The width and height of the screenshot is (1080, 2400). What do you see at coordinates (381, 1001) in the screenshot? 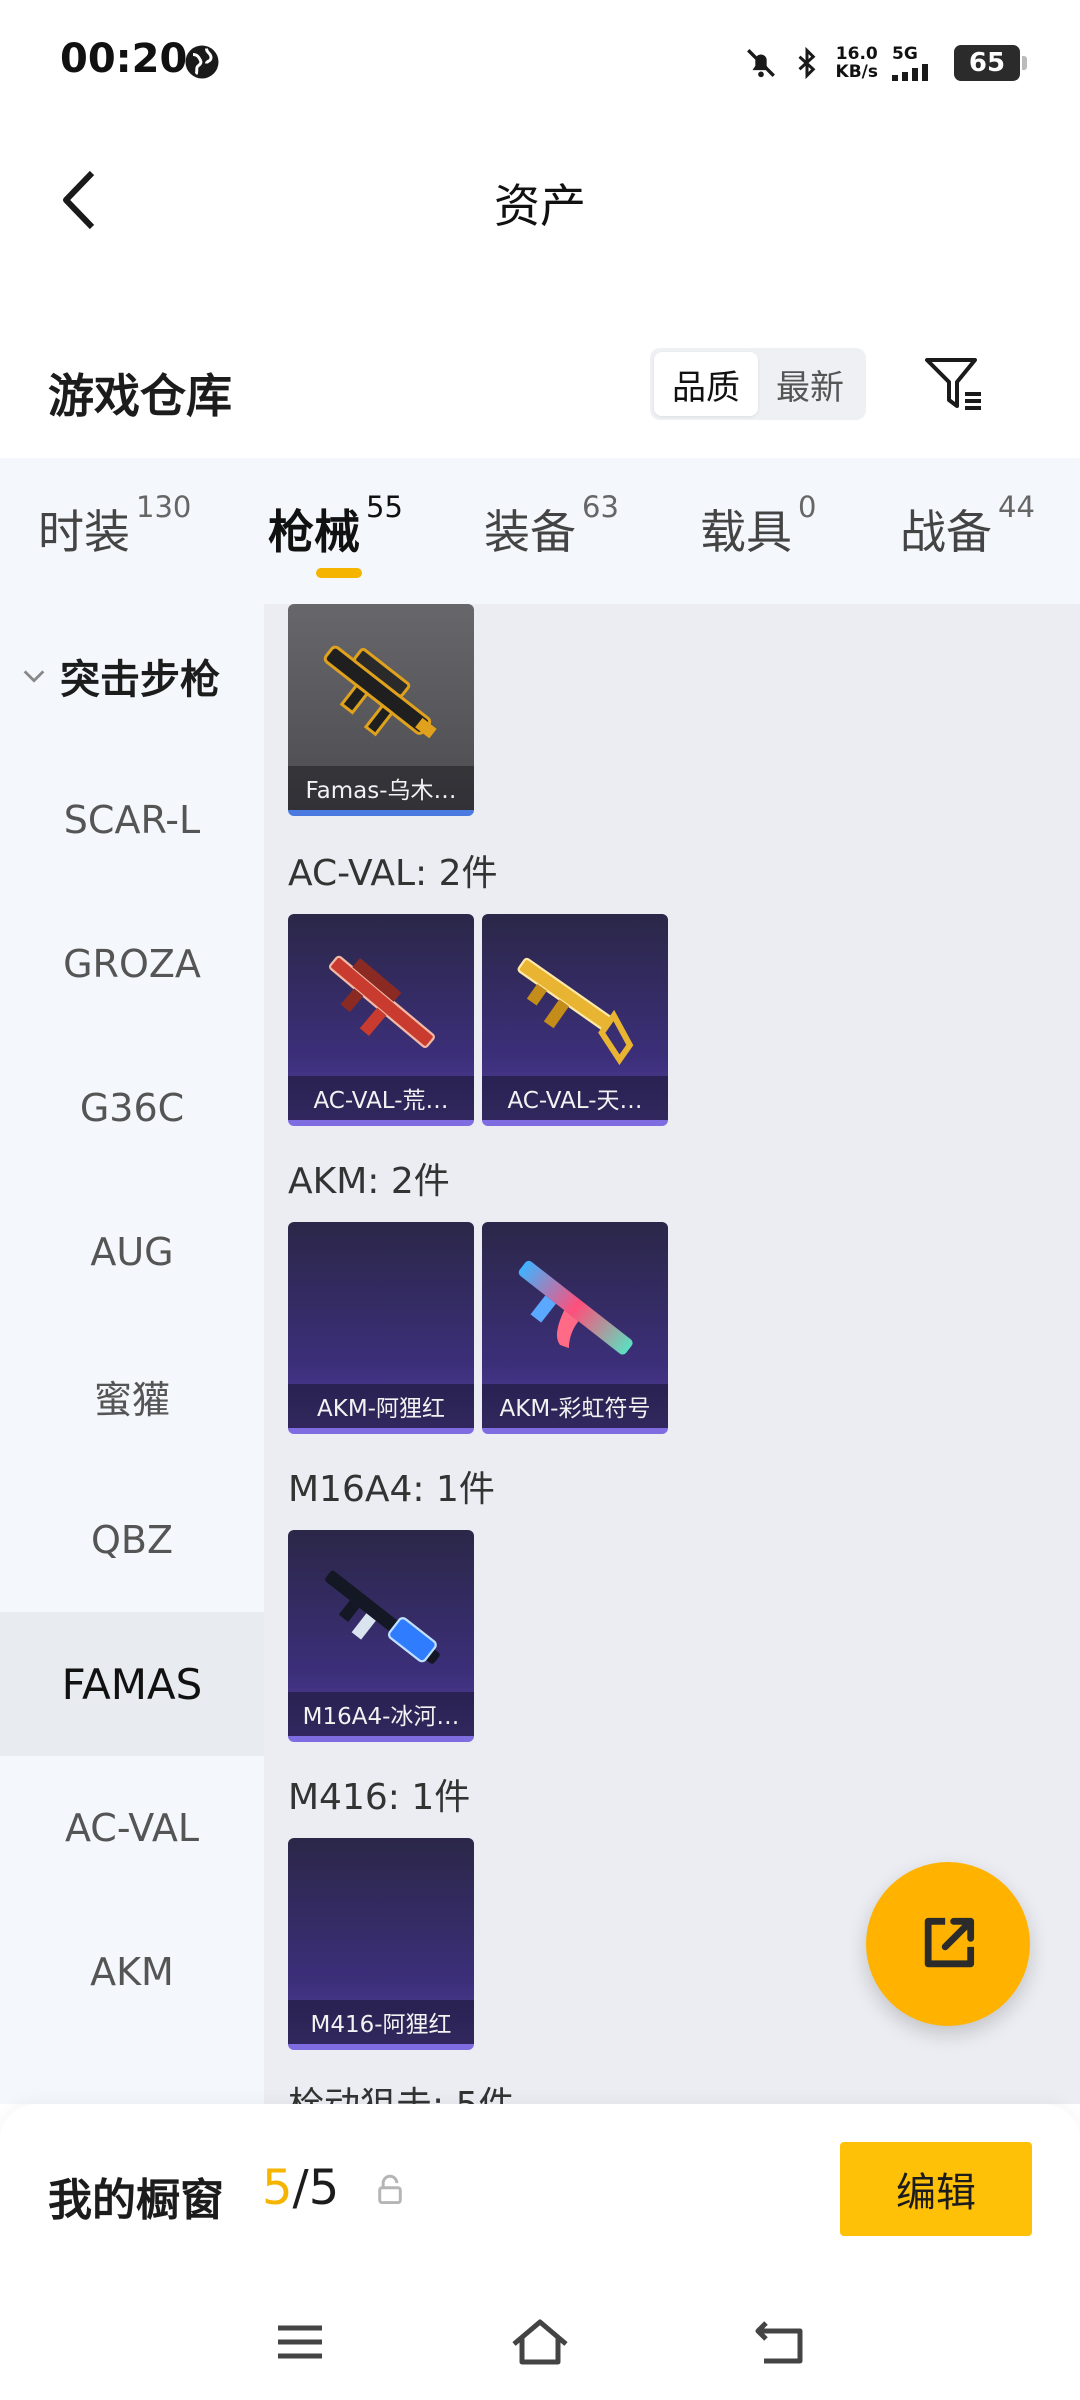
I see `acval-red-icon` at bounding box center [381, 1001].